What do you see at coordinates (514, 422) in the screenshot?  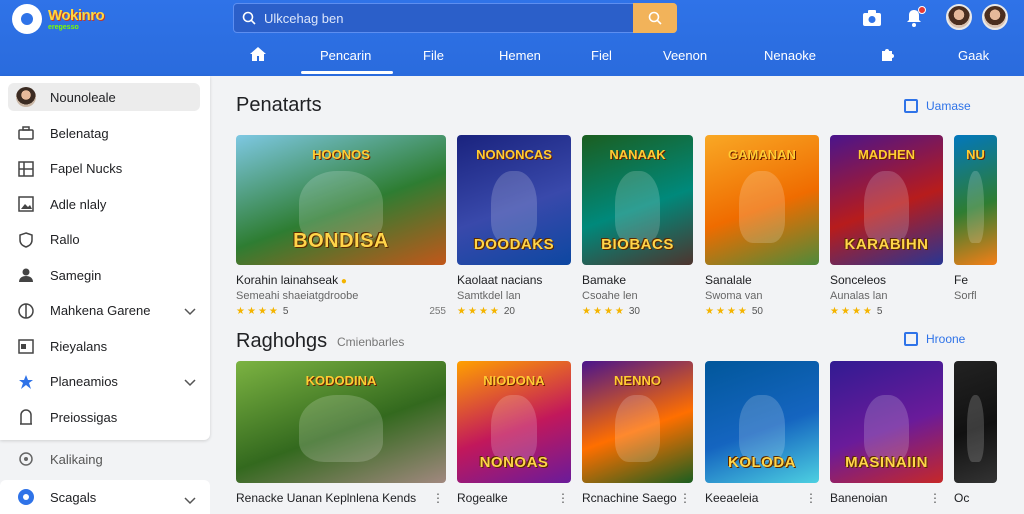 I see `game-thumbnail: NIODONA NONOAS` at bounding box center [514, 422].